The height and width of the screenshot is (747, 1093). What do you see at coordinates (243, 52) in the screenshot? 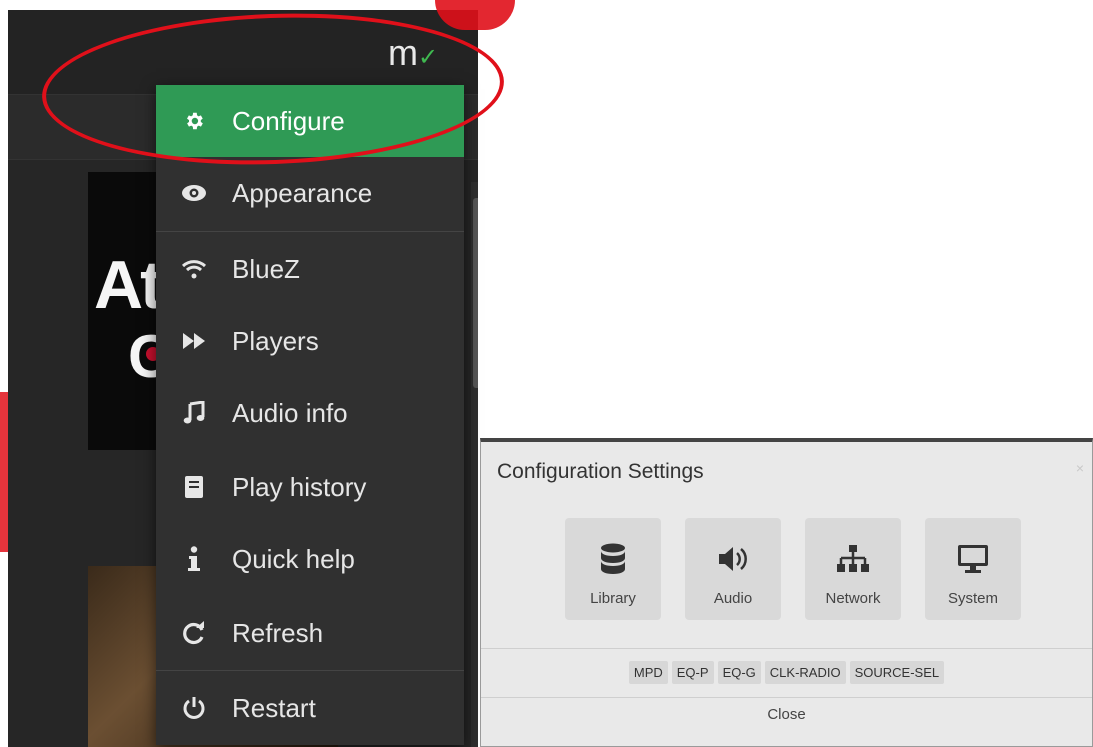
I see `top-bar: m ✓` at bounding box center [243, 52].